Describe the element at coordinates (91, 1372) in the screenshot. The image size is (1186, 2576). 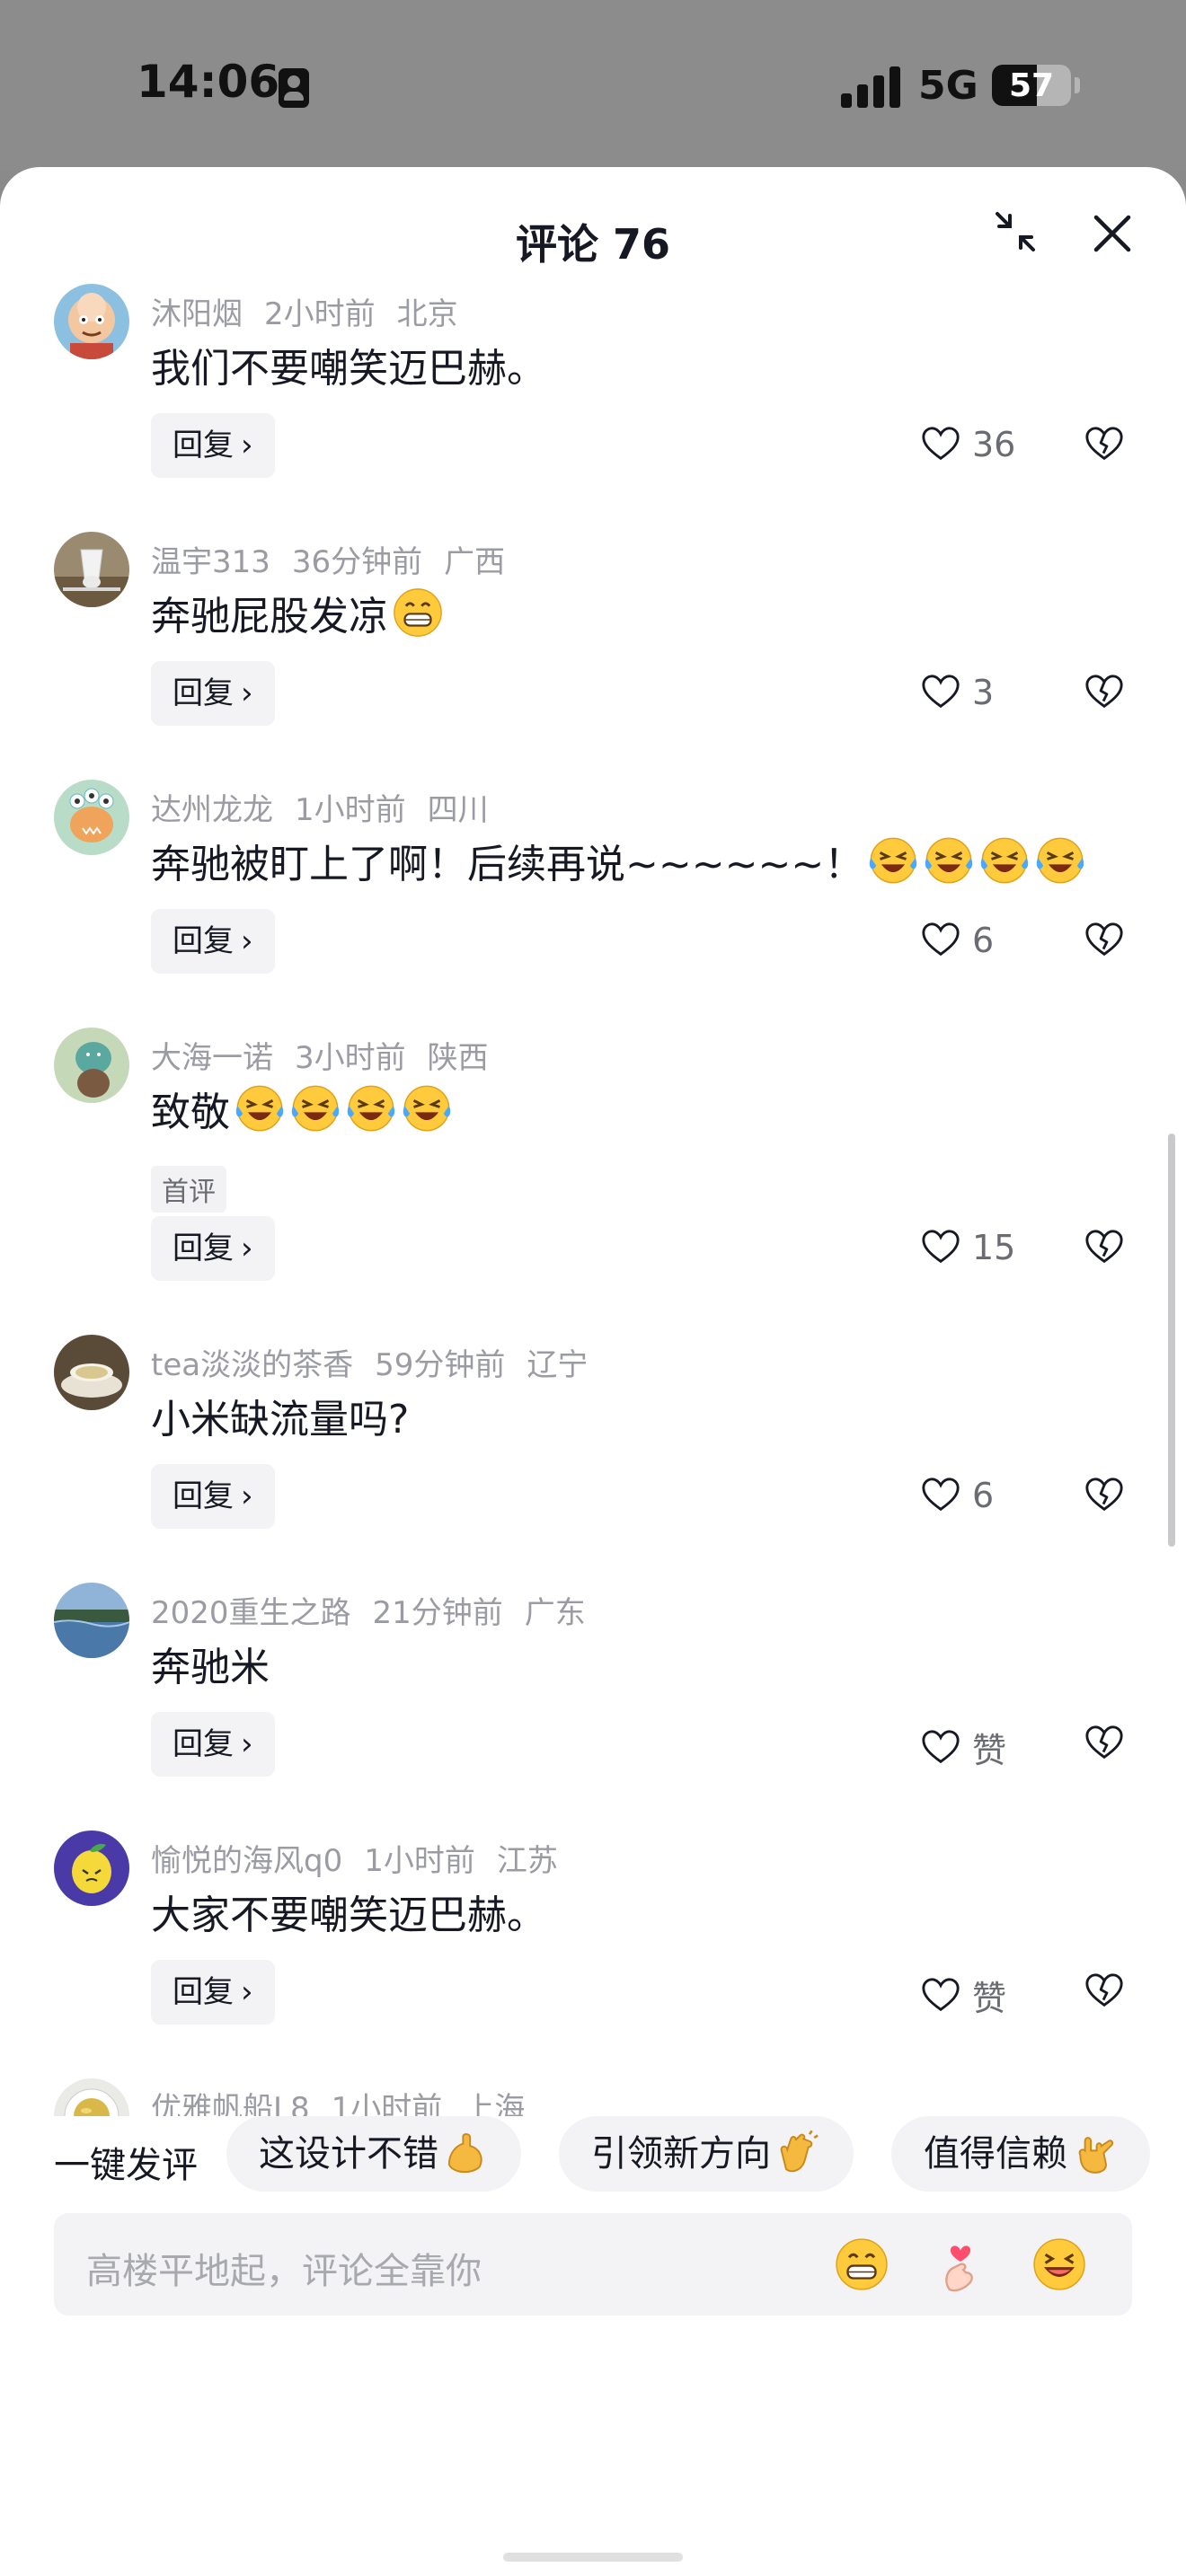
I see `tea-cup-avatar` at that location.